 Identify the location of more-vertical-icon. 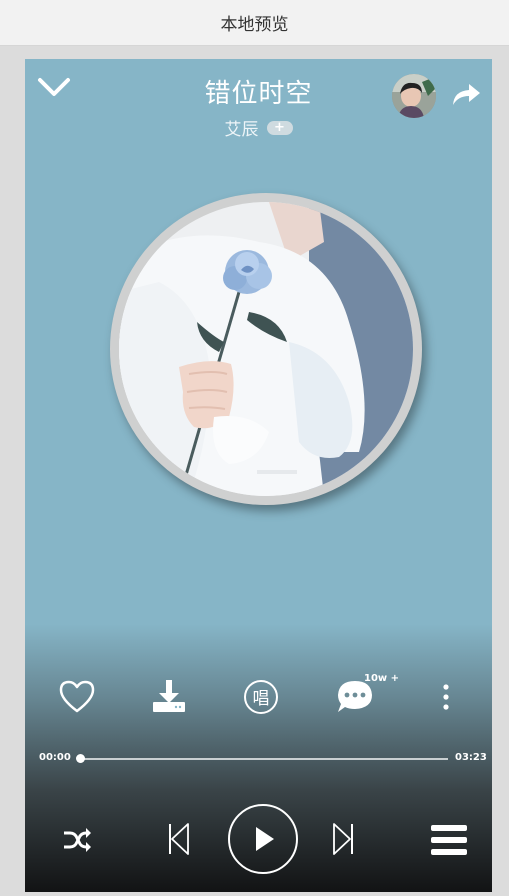
(446, 697).